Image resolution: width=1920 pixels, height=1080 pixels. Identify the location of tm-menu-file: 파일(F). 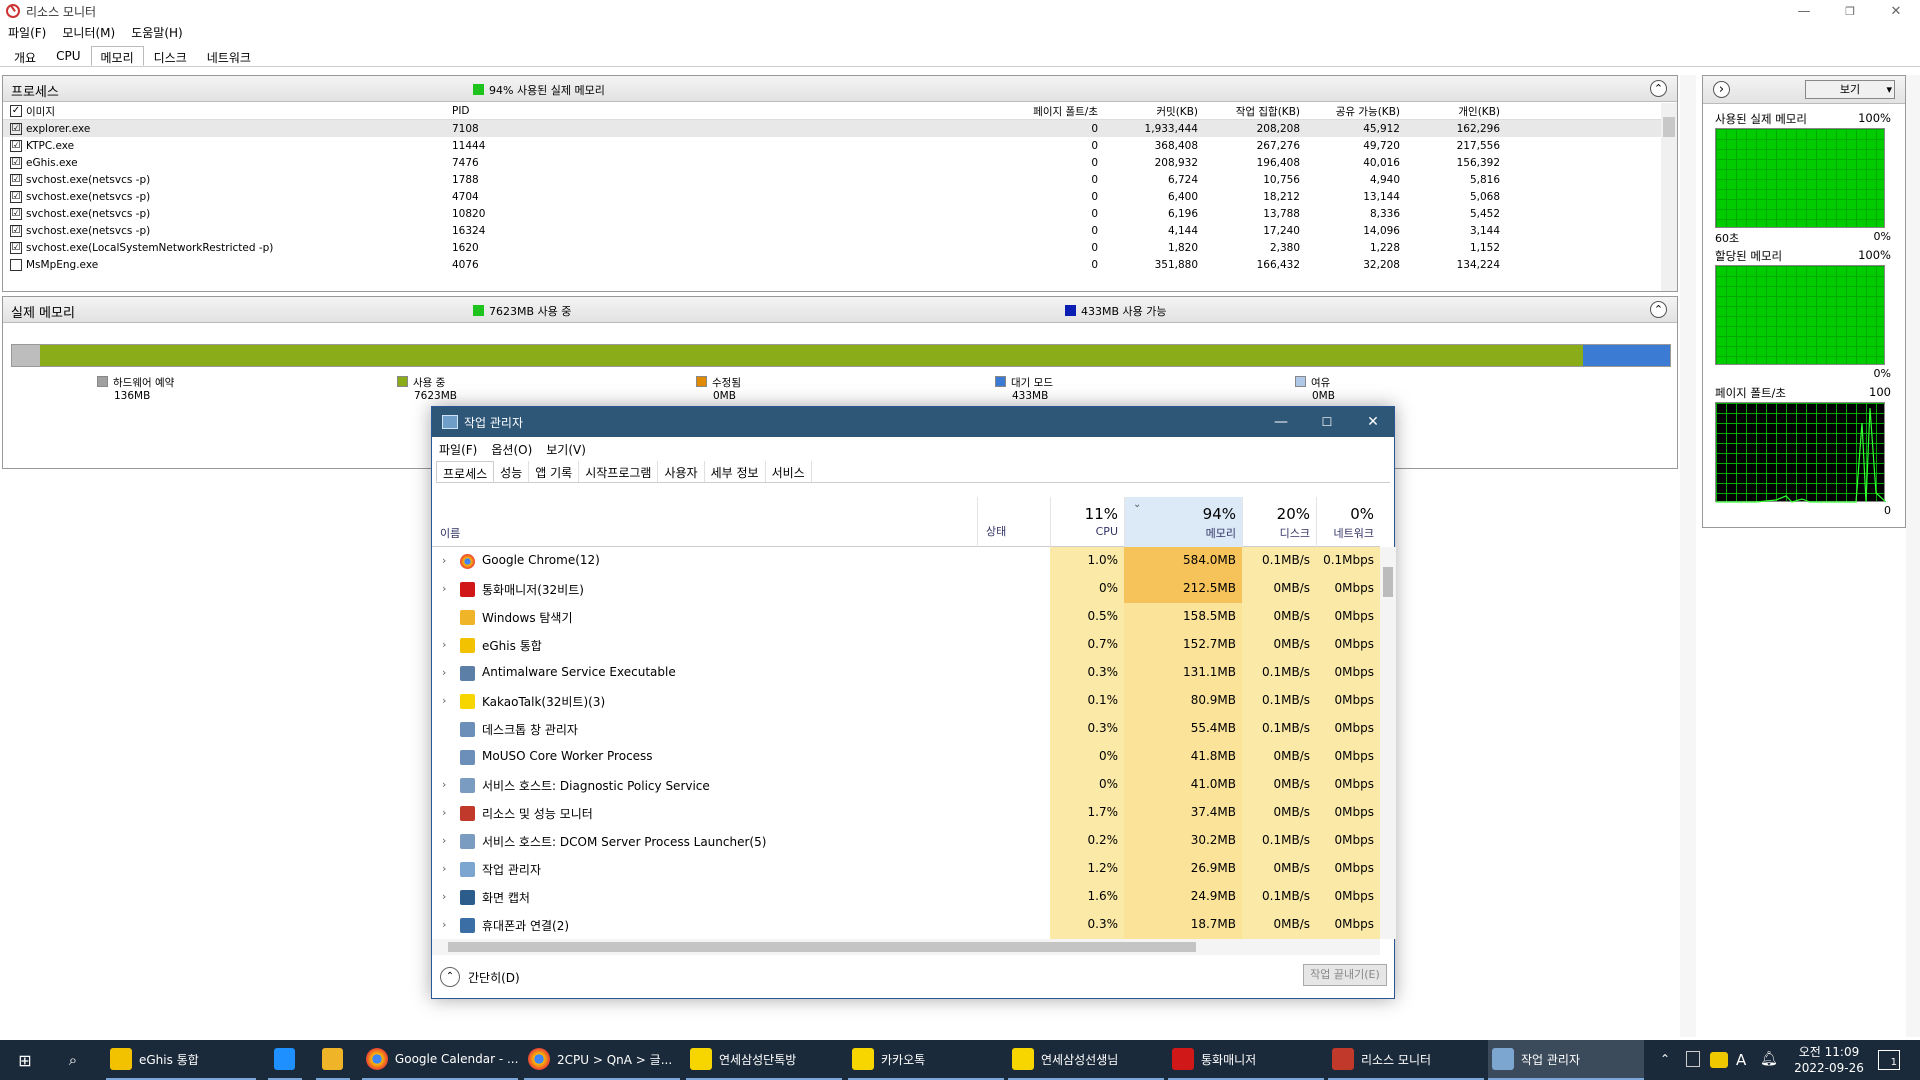
(458, 449).